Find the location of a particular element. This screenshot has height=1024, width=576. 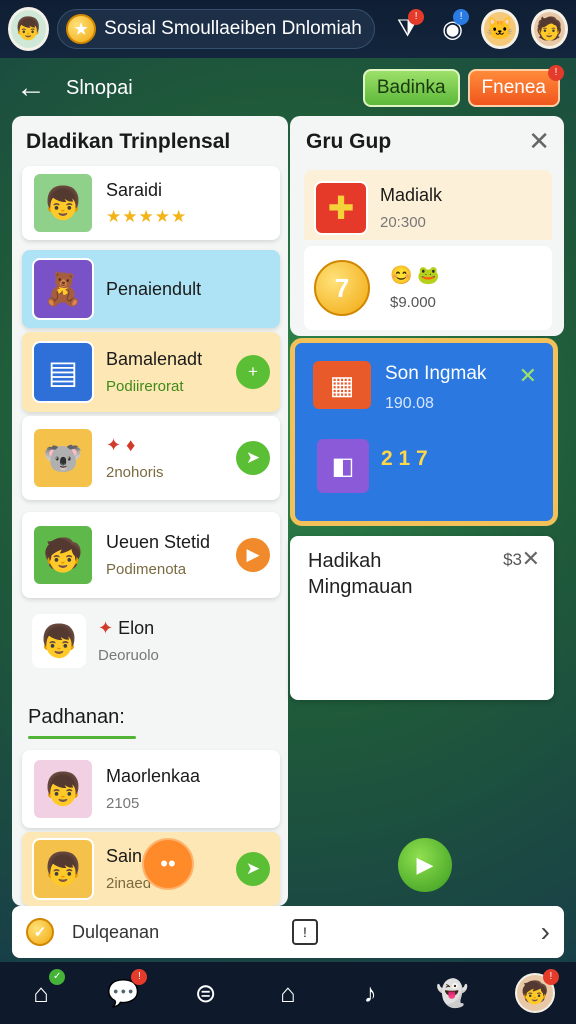

avatar: 🐨 is located at coordinates (63, 458).